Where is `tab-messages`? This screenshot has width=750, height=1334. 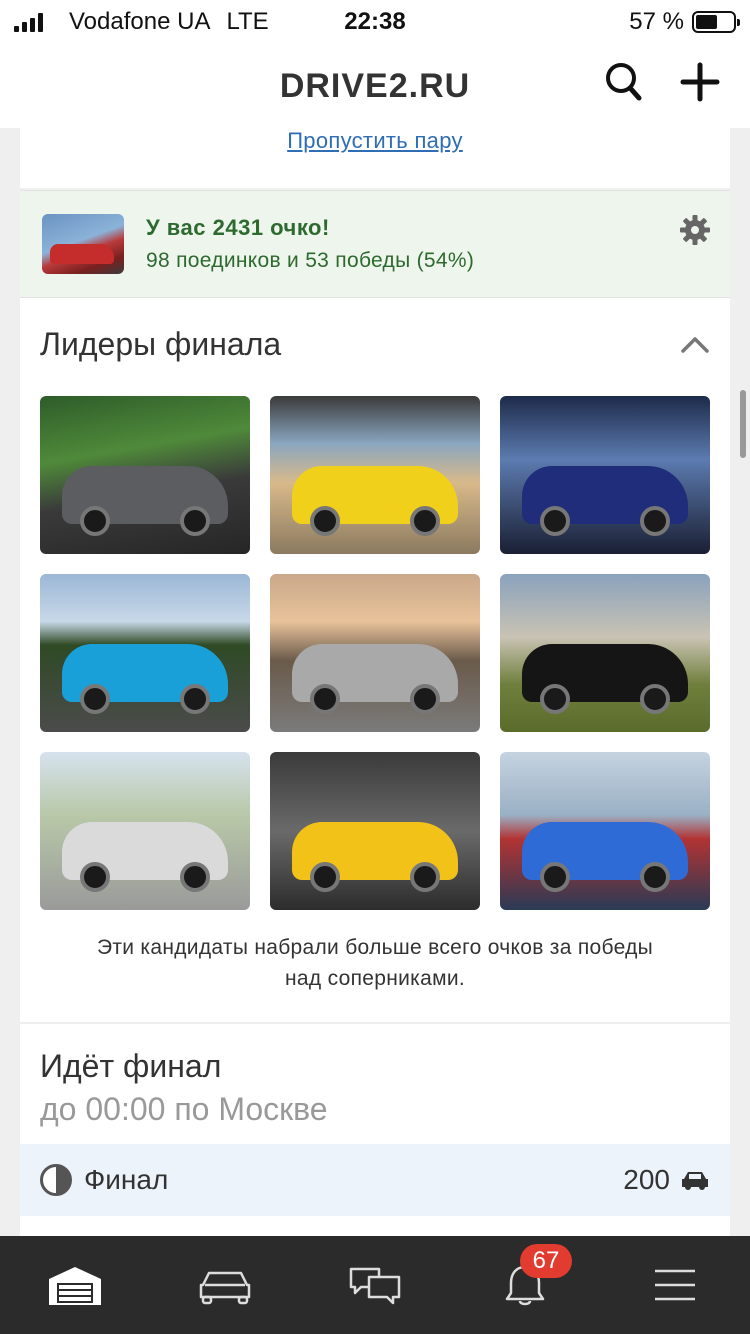 tab-messages is located at coordinates (375, 1285).